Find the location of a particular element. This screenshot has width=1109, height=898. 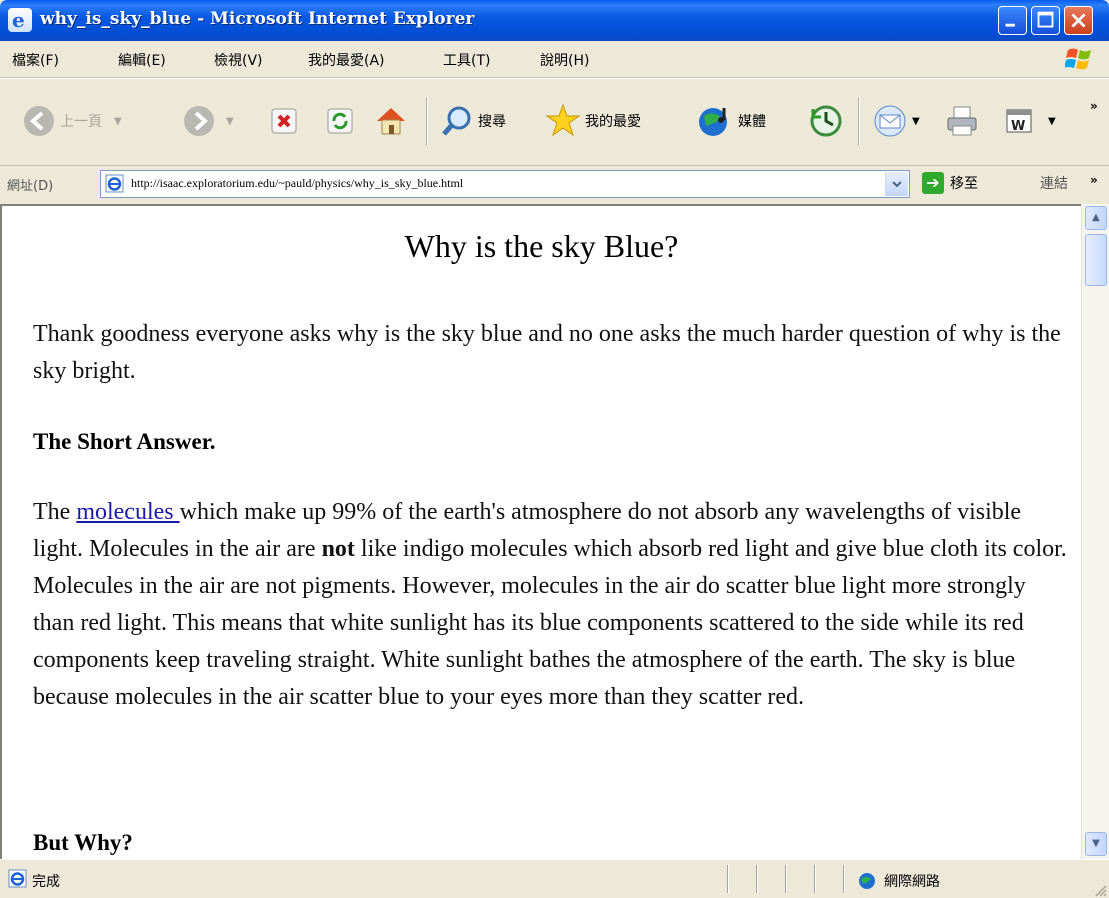

history-button is located at coordinates (826, 121).